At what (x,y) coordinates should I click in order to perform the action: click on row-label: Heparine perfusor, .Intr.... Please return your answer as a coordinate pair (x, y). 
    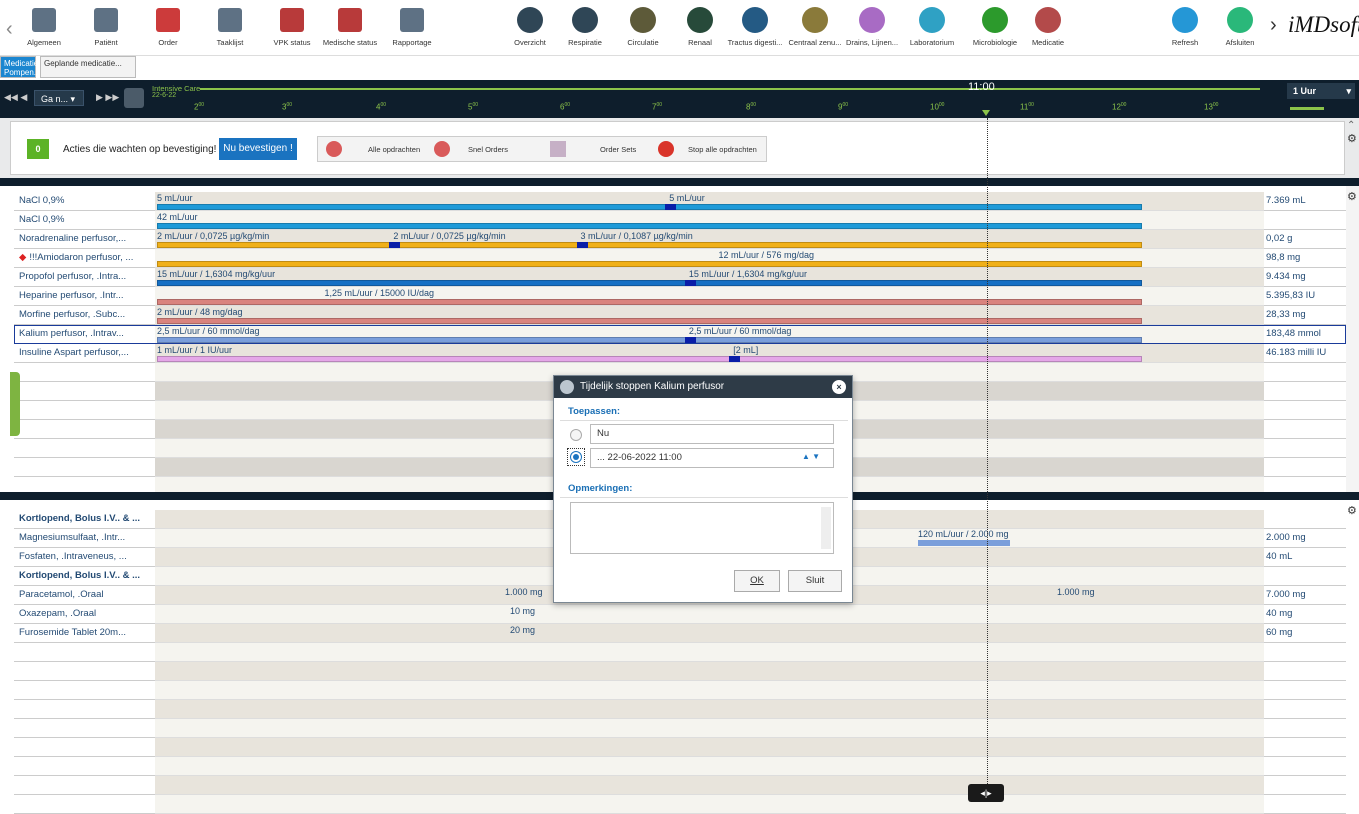
    Looking at the image, I should click on (84, 296).